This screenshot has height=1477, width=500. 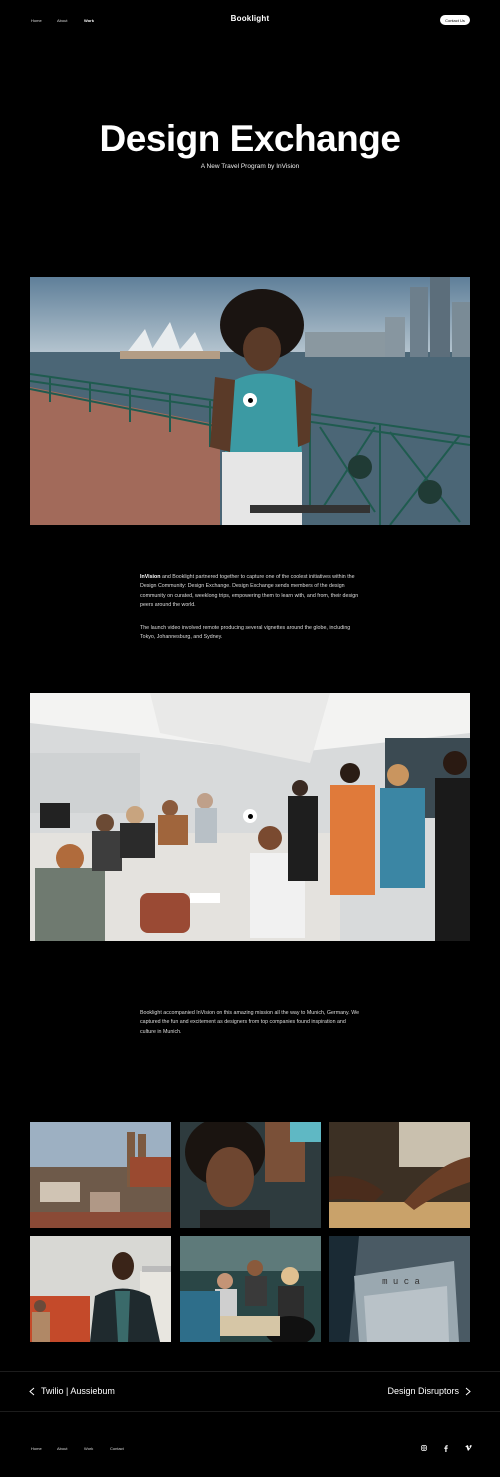 I want to click on group-dinner-image, so click(x=250, y=1289).